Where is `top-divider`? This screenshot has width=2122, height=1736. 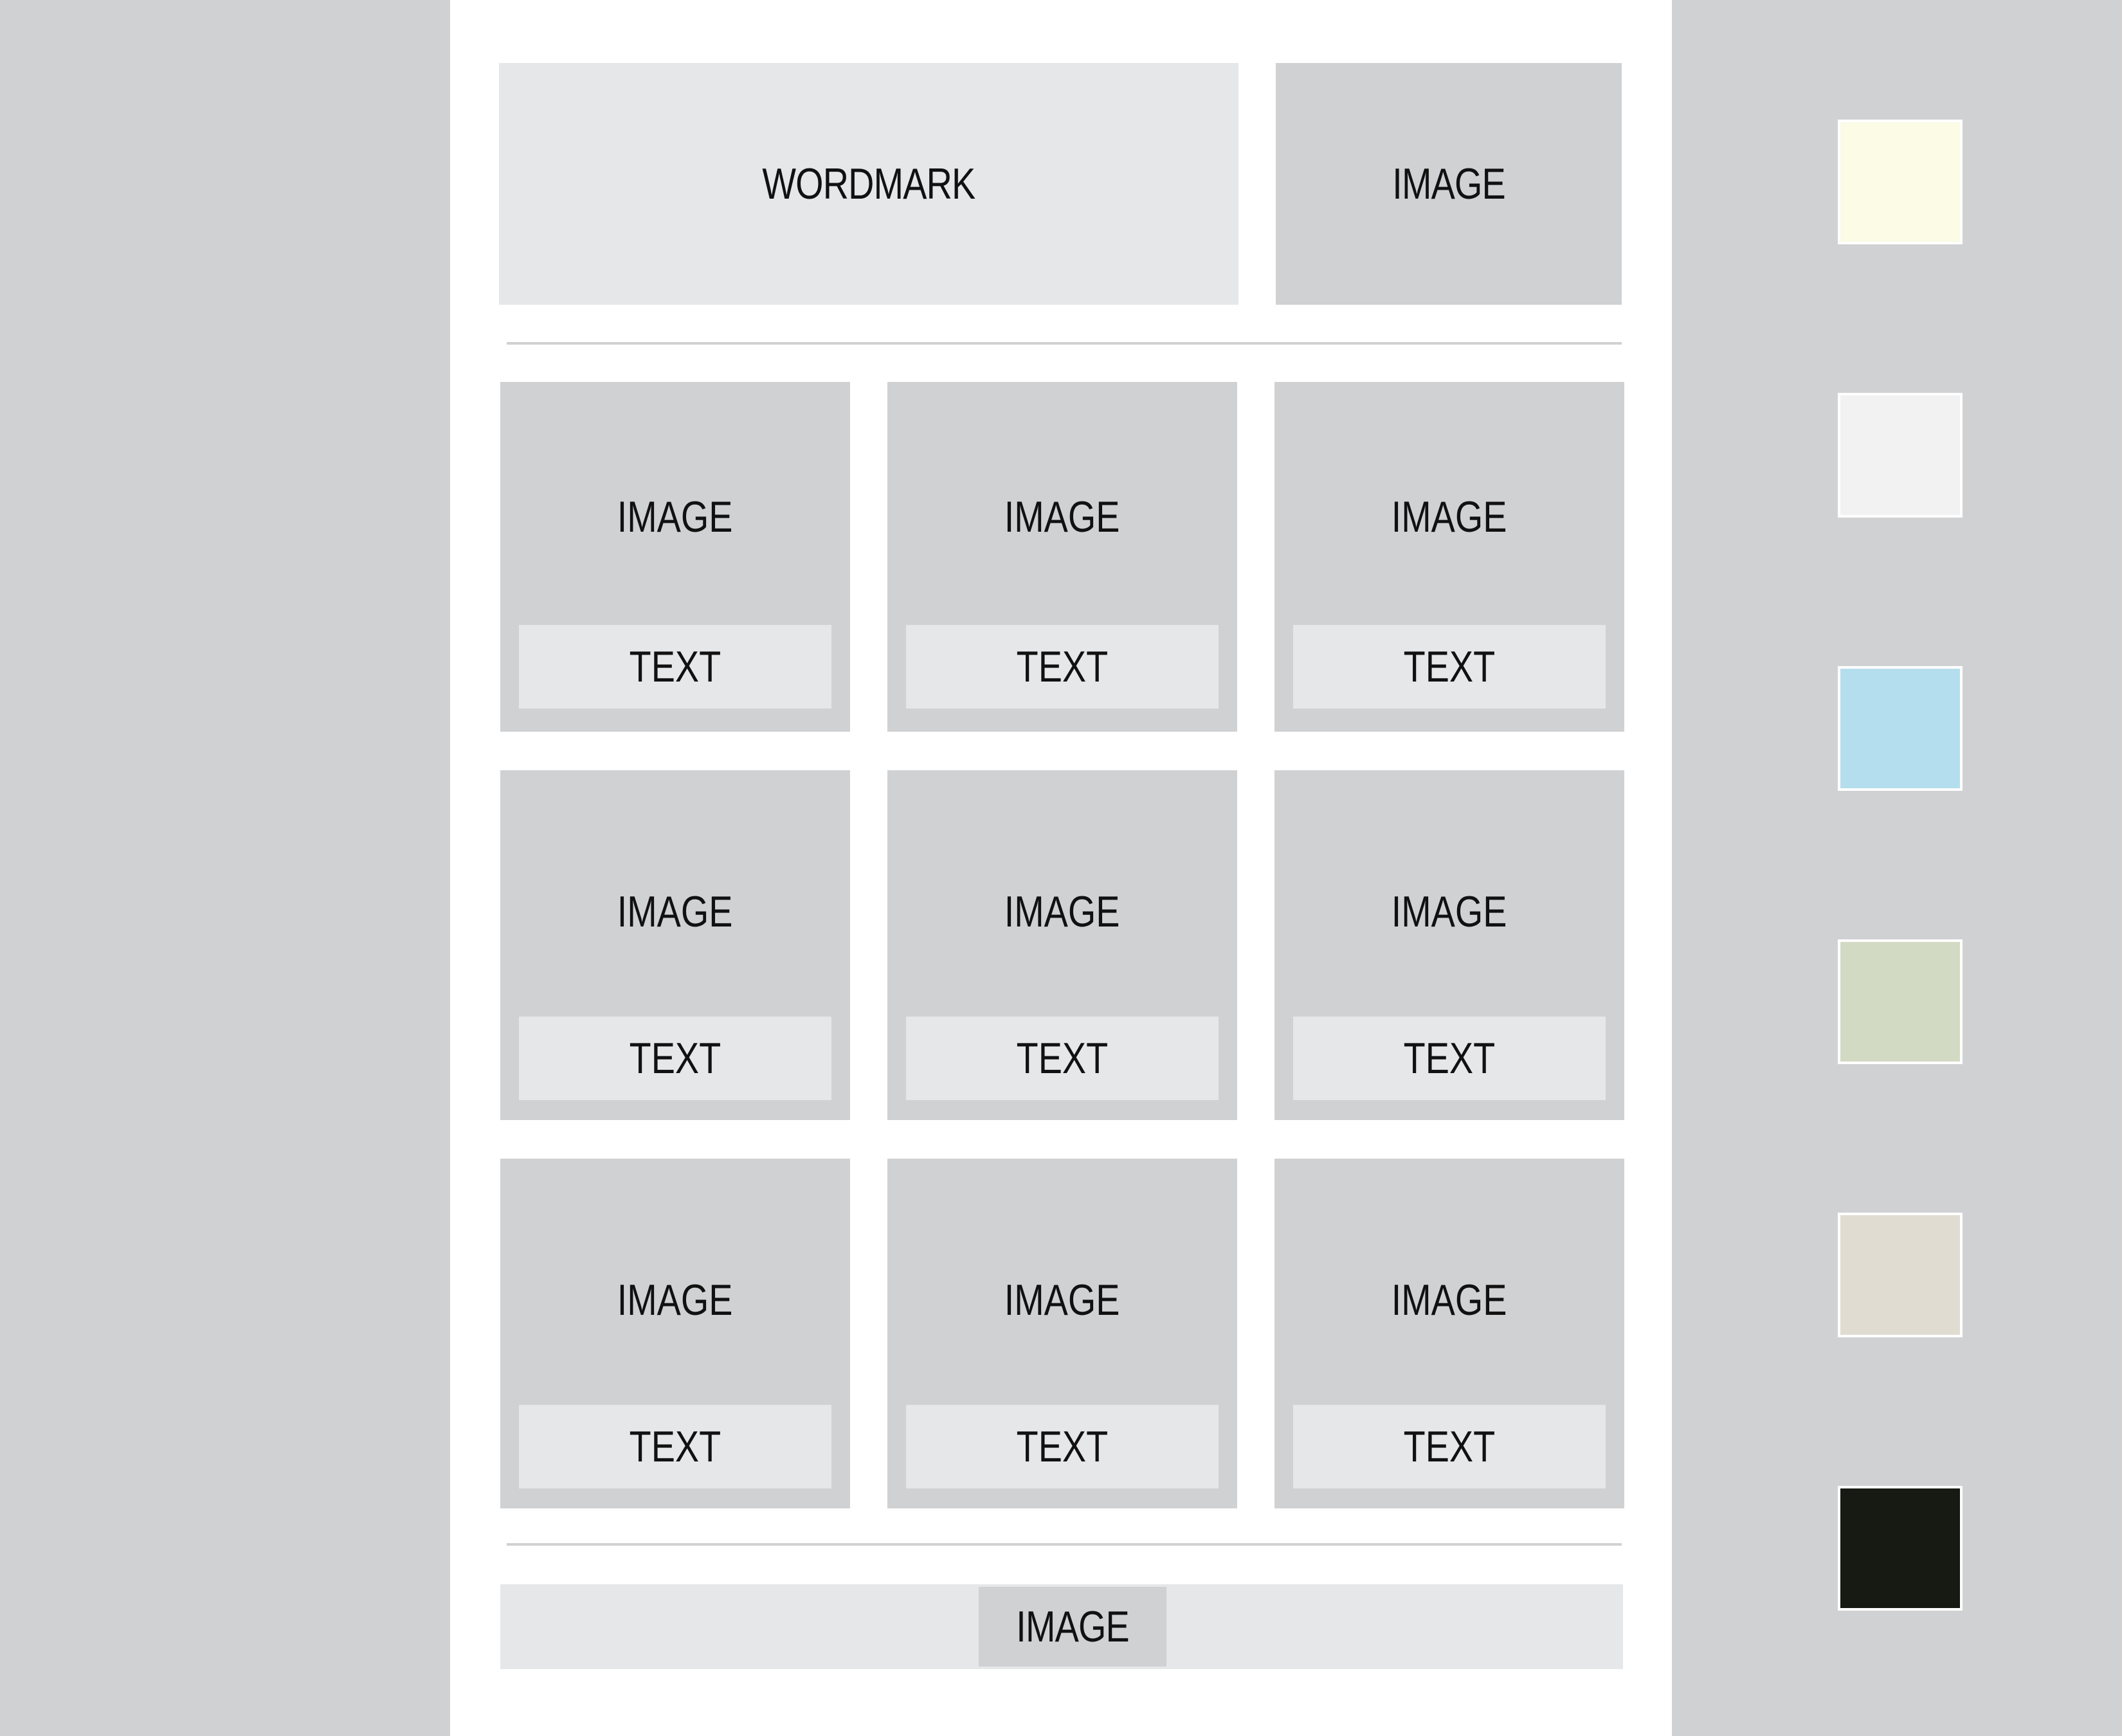 top-divider is located at coordinates (1064, 343).